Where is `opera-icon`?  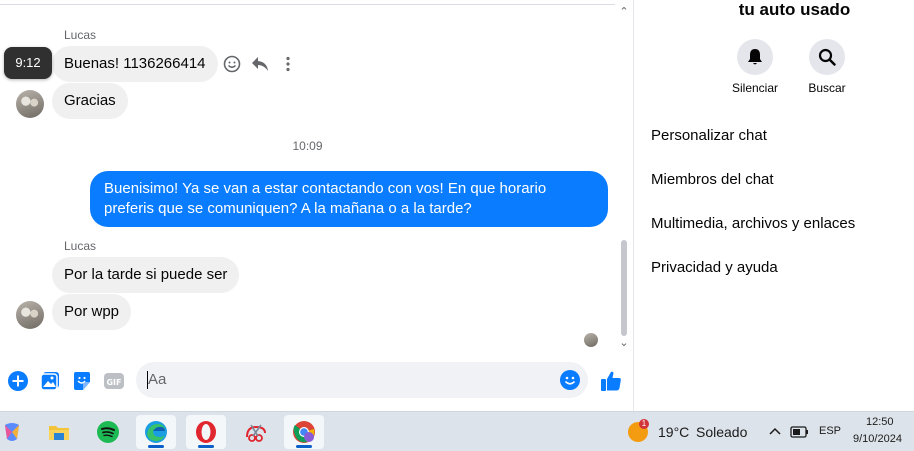 opera-icon is located at coordinates (206, 432).